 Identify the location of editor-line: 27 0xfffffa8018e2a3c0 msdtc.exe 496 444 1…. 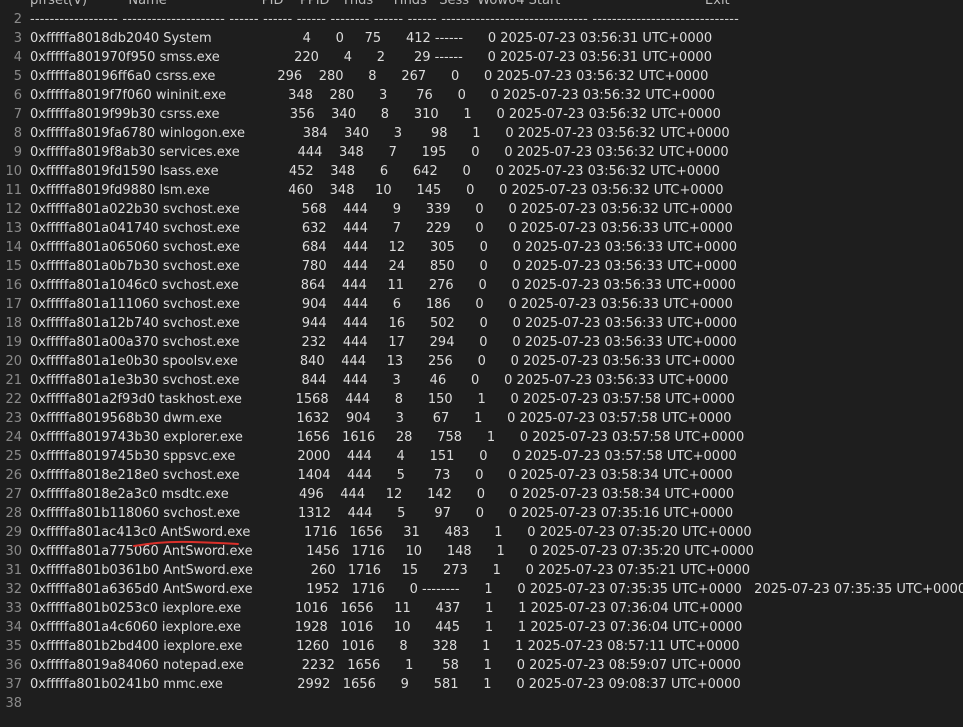
(481, 494).